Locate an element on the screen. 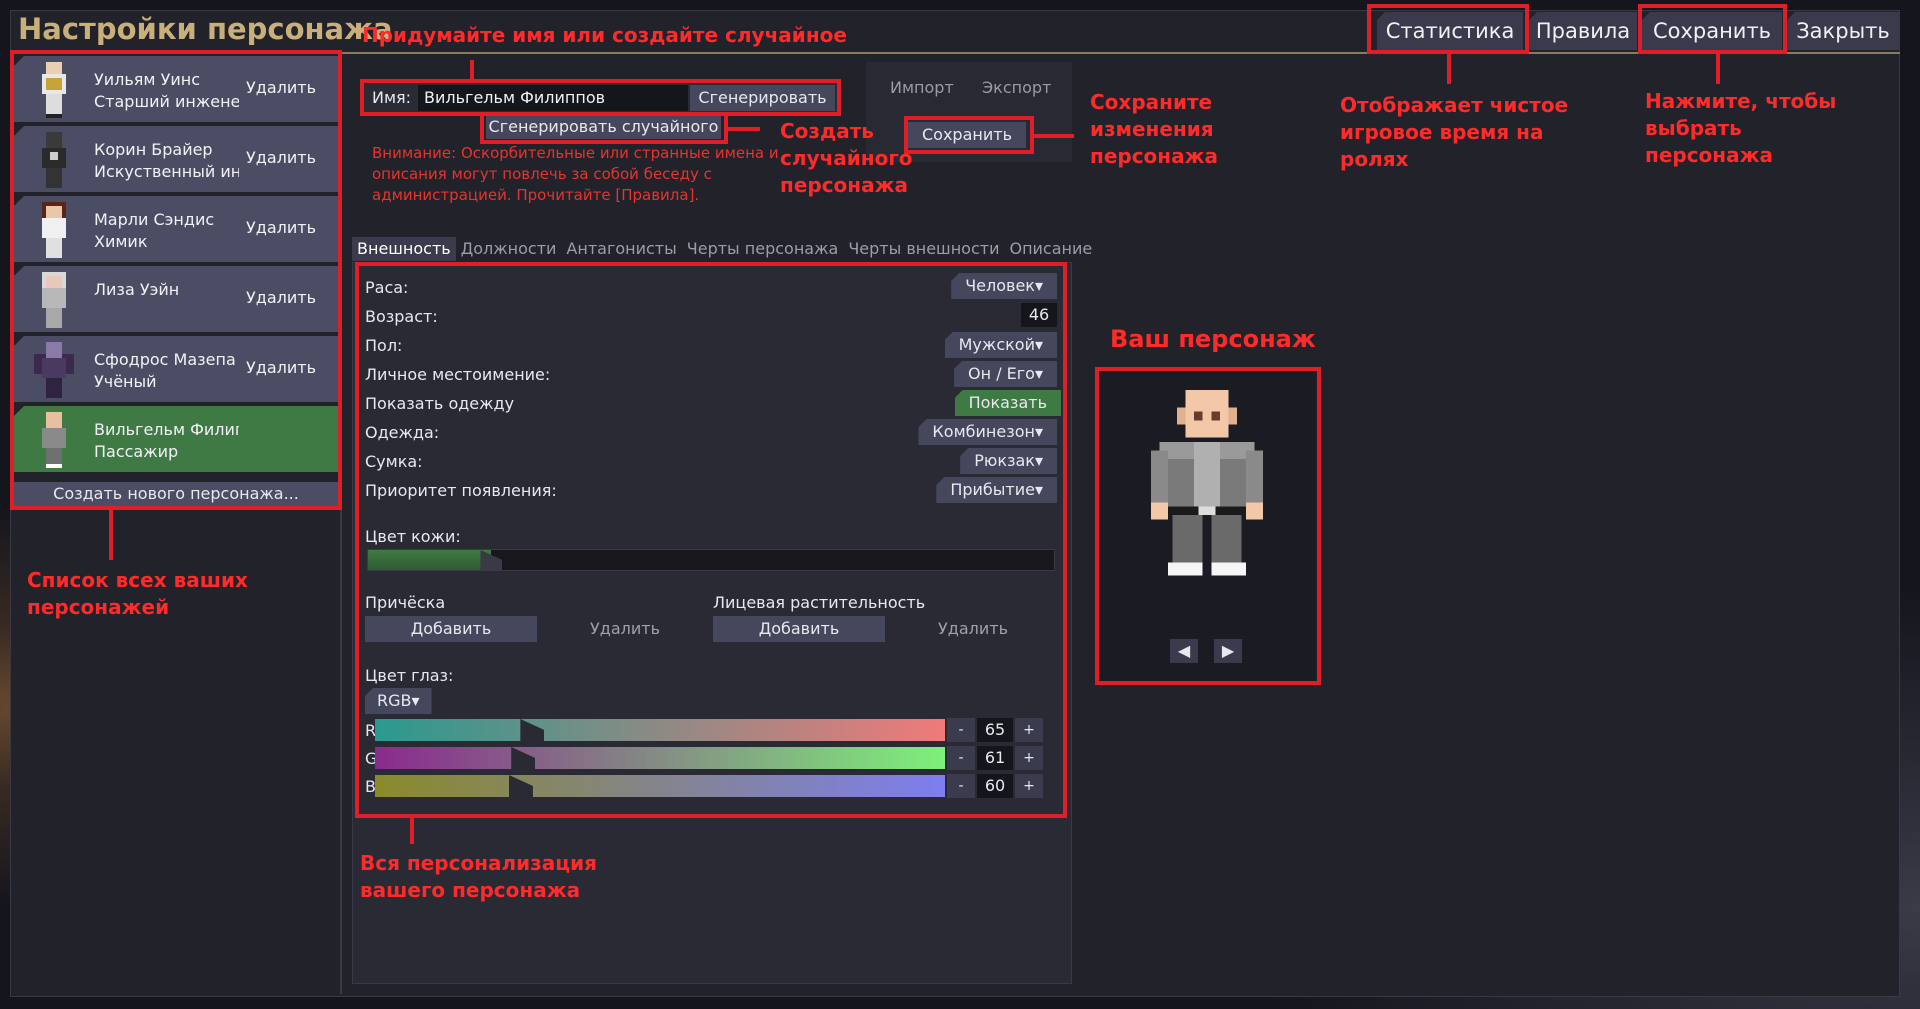 The height and width of the screenshot is (1009, 1920). close-button: Закрыть is located at coordinates (1843, 31).